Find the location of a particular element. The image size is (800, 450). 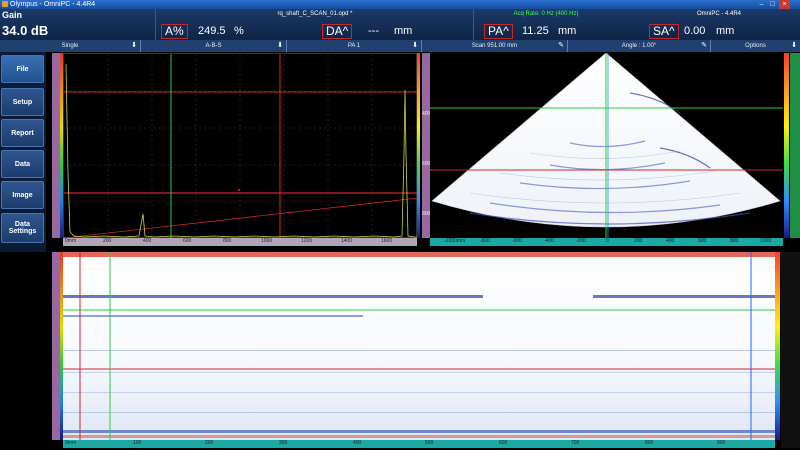

group-select: PA 1 ⬇ is located at coordinates (354, 46).